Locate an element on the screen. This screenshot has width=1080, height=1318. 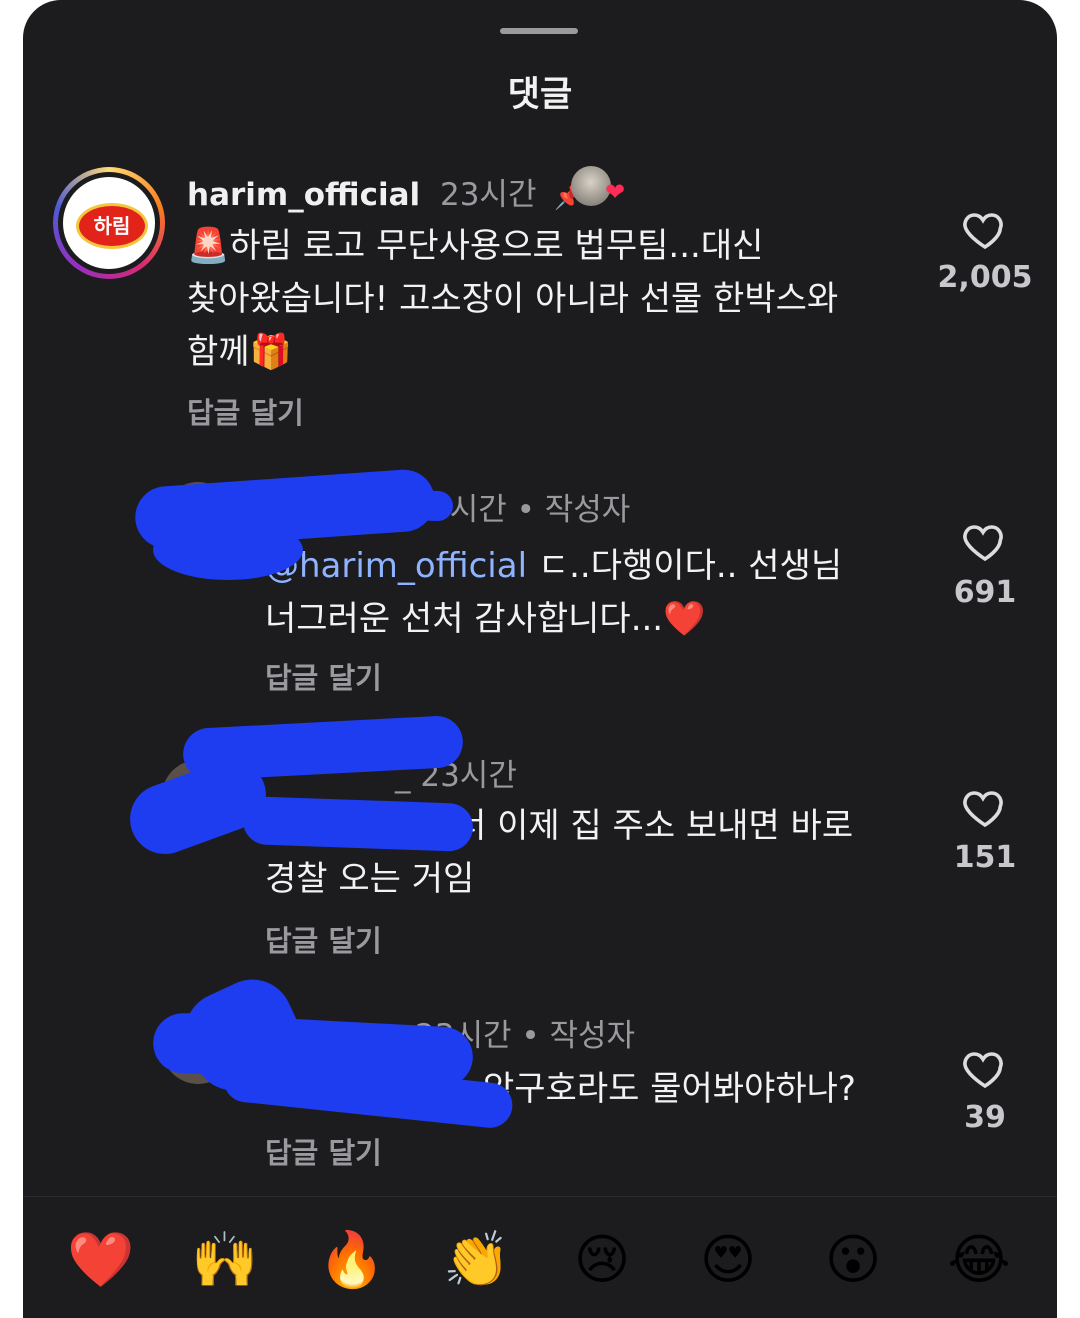
mention-link: @harim_official is located at coordinates (396, 566).